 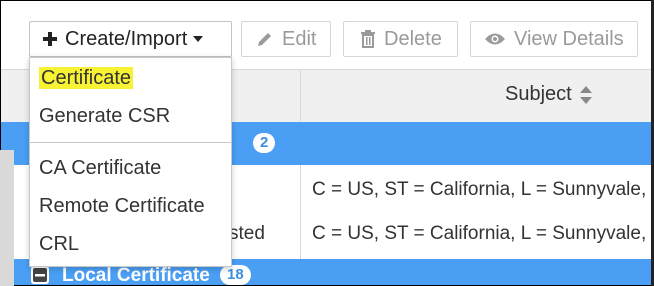 What do you see at coordinates (86, 78) in the screenshot?
I see `menu-item-label: Certificate` at bounding box center [86, 78].